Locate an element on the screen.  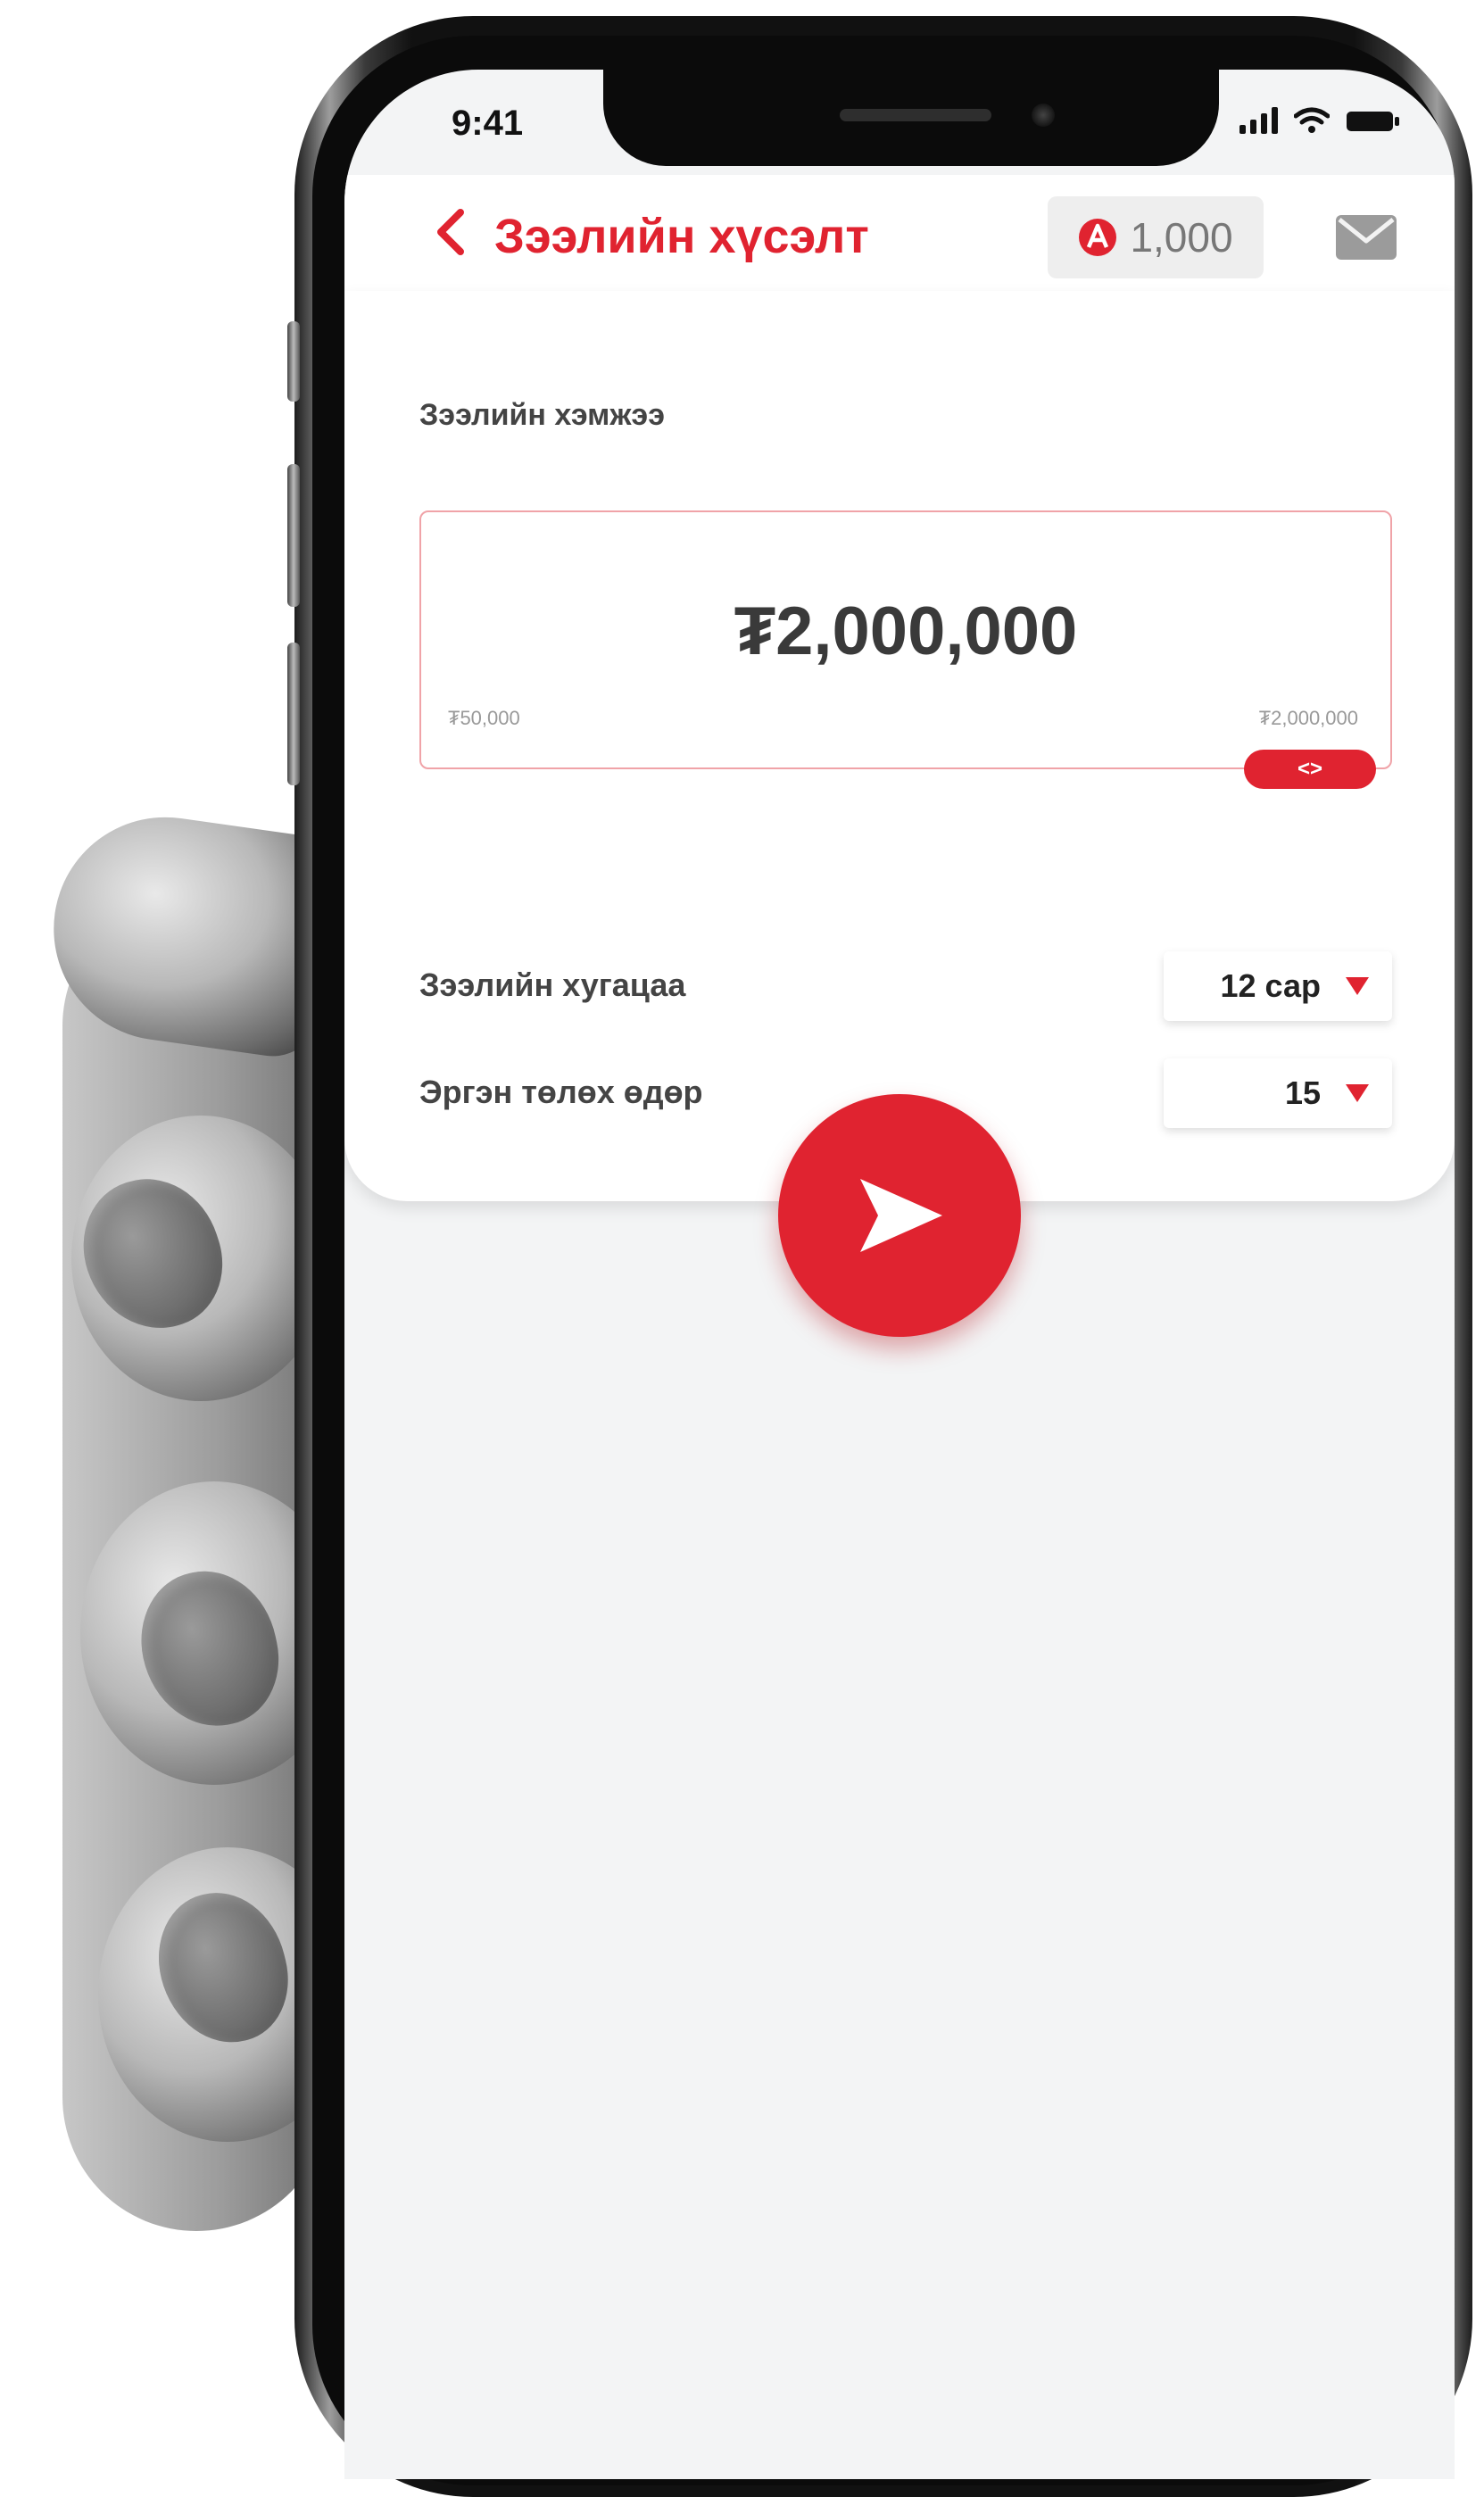
status-time: 9:41 is located at coordinates (488, 124).